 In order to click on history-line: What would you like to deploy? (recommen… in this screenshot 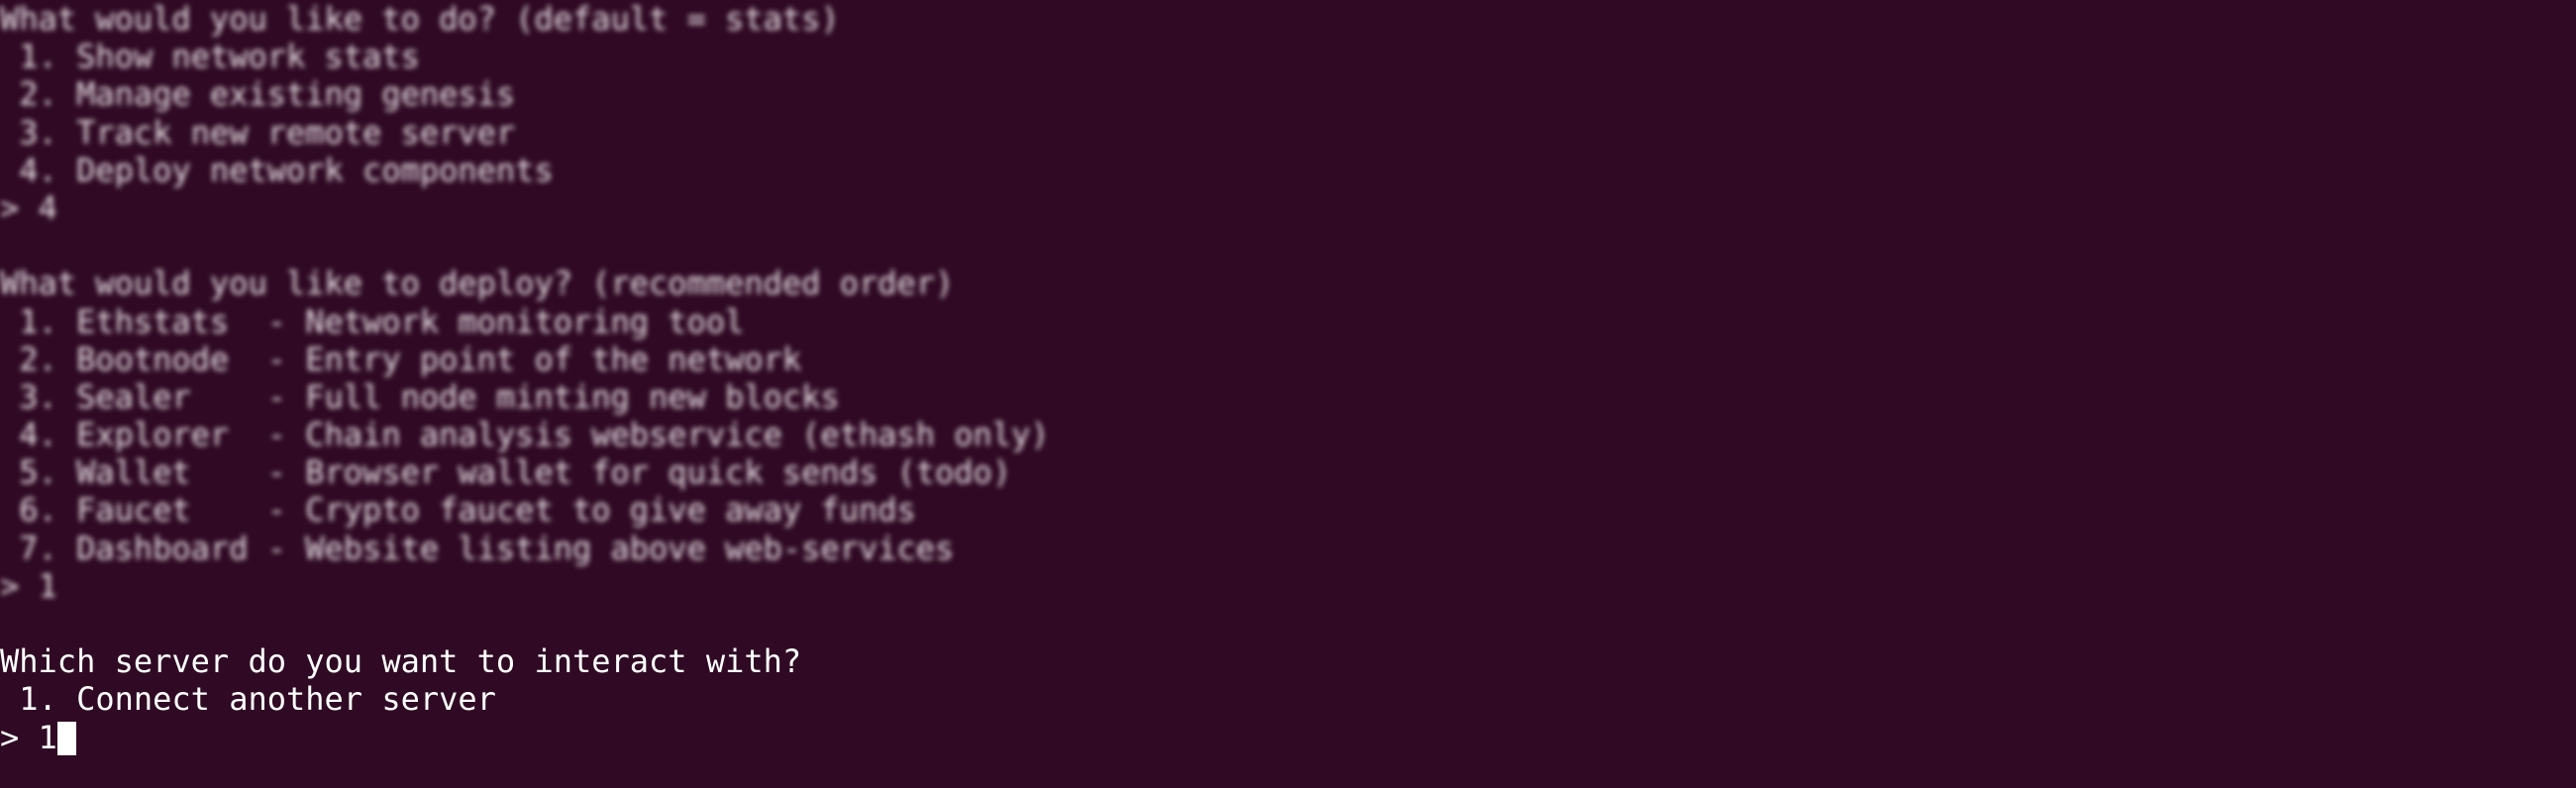, I will do `click(477, 283)`.